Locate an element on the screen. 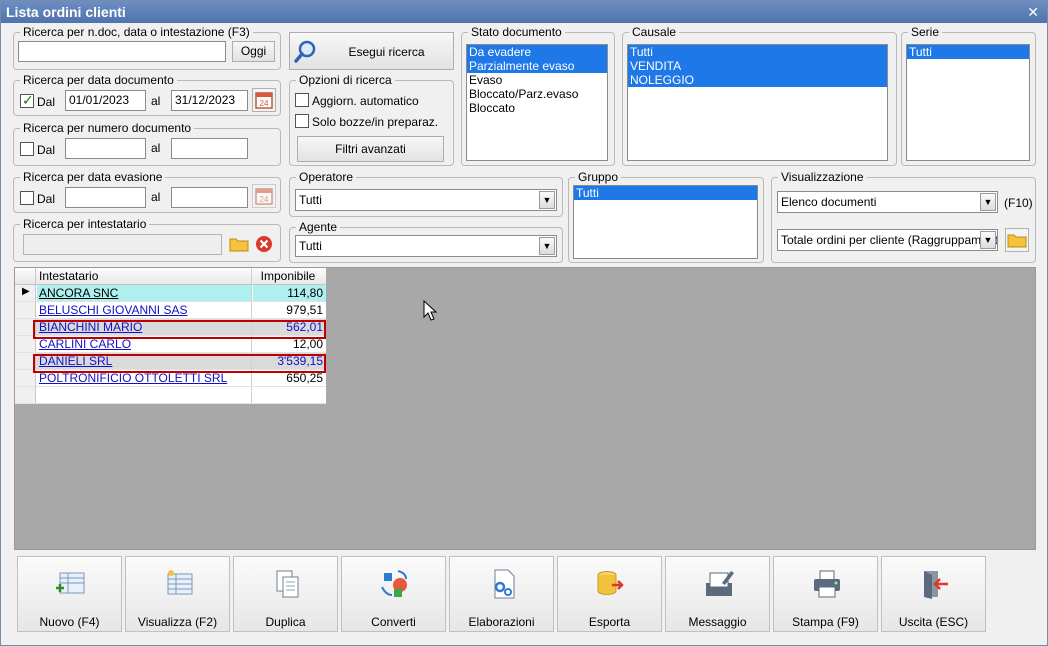 The height and width of the screenshot is (646, 1048). view-button-label: Visualizza (F2) is located at coordinates (177, 622).